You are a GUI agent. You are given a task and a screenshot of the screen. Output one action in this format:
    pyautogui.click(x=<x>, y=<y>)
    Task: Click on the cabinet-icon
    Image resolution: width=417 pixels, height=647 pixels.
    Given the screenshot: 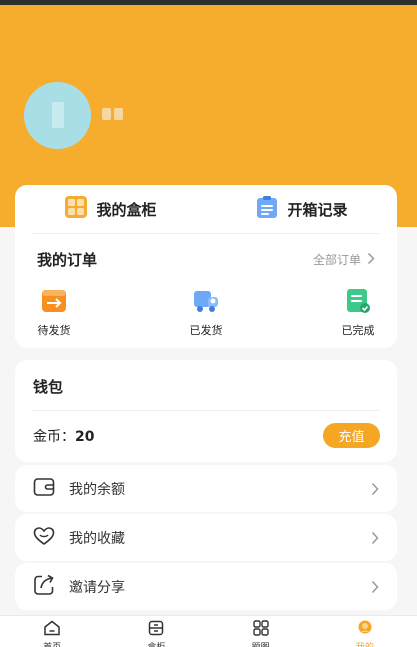 What is the action you would take?
    pyautogui.click(x=156, y=629)
    